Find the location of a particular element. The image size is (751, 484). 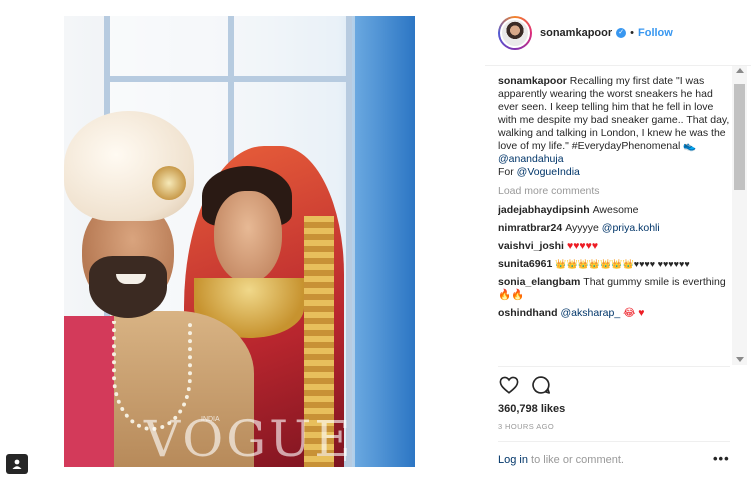

comment-item: oshindhand @aksharap_ 😂 ♥ is located at coordinates (614, 313).